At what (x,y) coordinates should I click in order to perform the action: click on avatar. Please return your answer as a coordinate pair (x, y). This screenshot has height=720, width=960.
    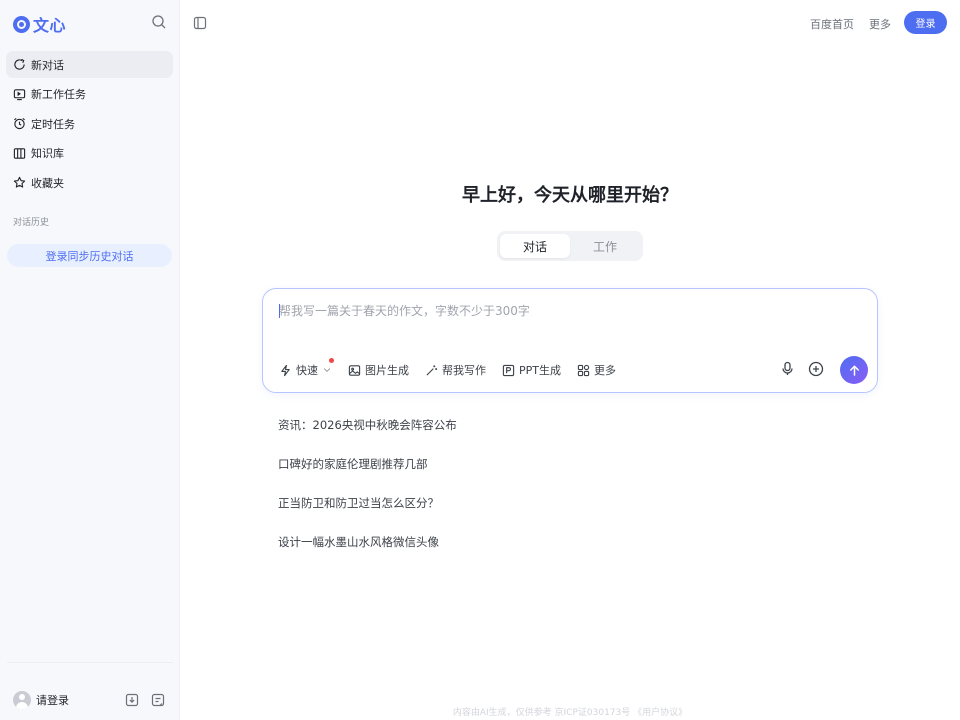
    Looking at the image, I should click on (22, 700).